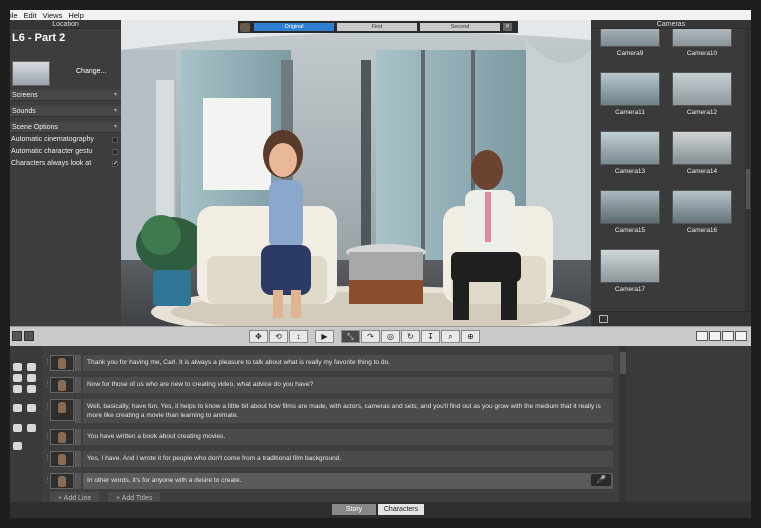  Describe the element at coordinates (65, 95) in the screenshot. I see `screens-section: Screens ▾` at that location.